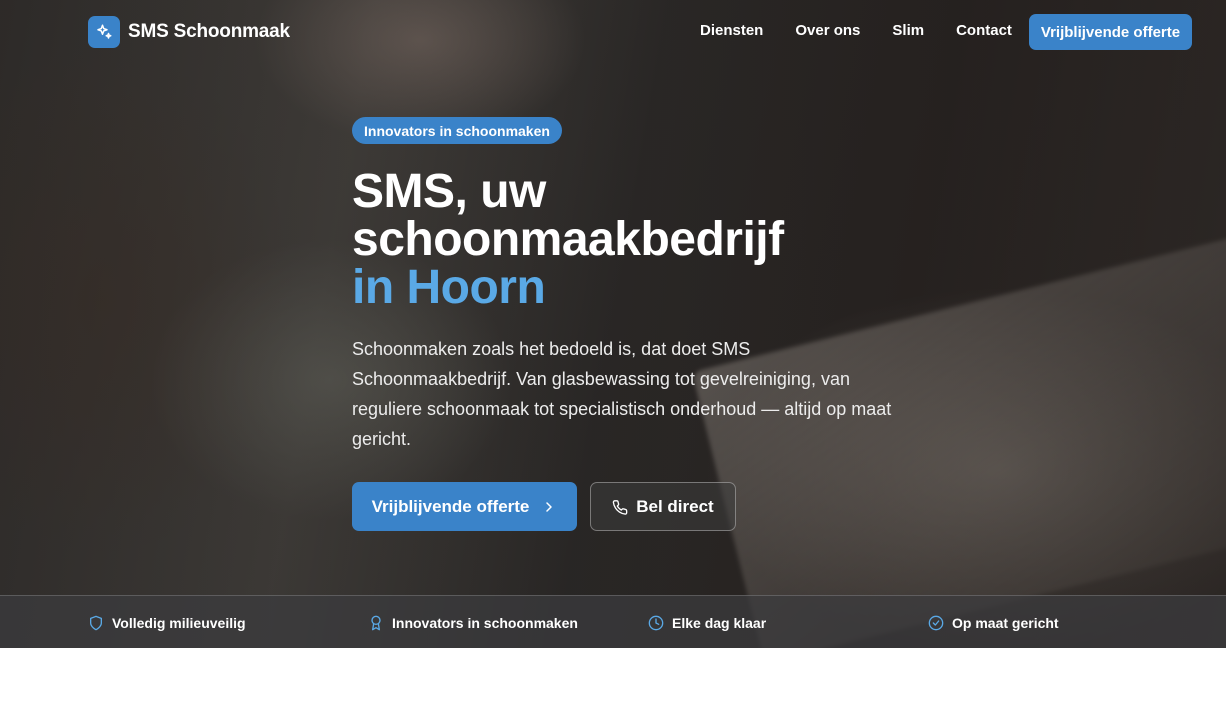 The image size is (1226, 720). What do you see at coordinates (449, 191) in the screenshot?
I see `hero-title-line-1: SMS, uw` at bounding box center [449, 191].